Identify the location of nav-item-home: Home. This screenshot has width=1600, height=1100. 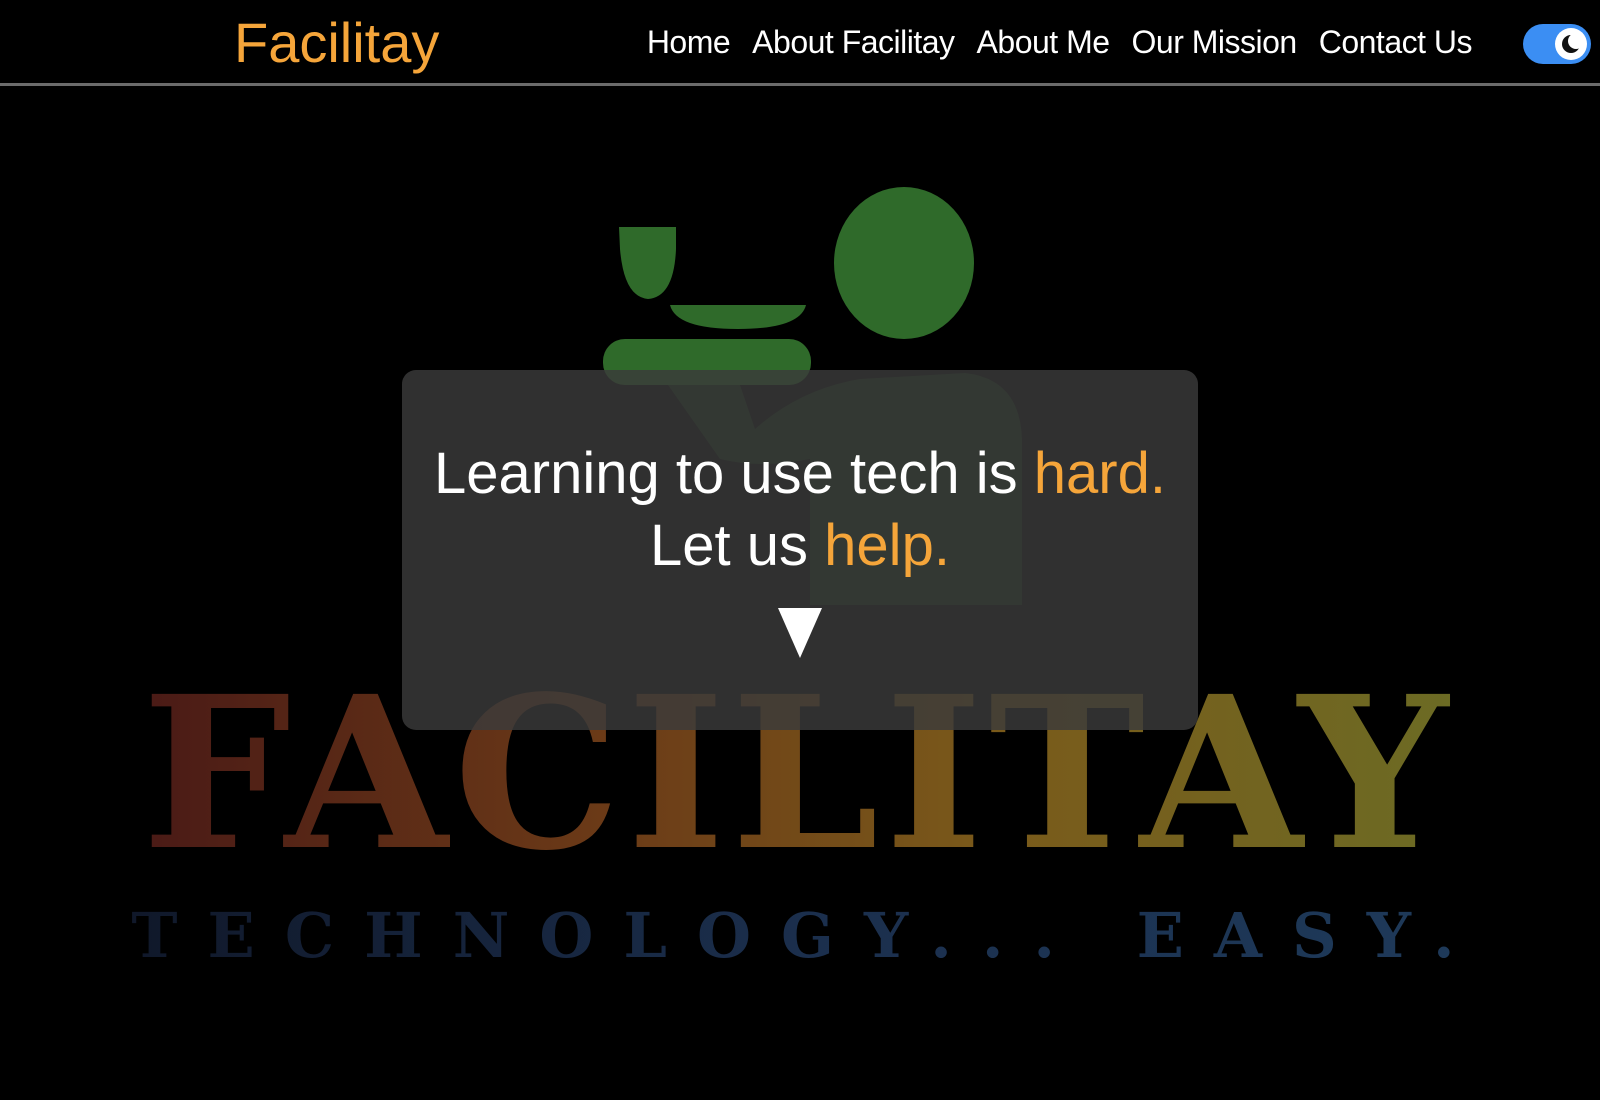
(688, 42).